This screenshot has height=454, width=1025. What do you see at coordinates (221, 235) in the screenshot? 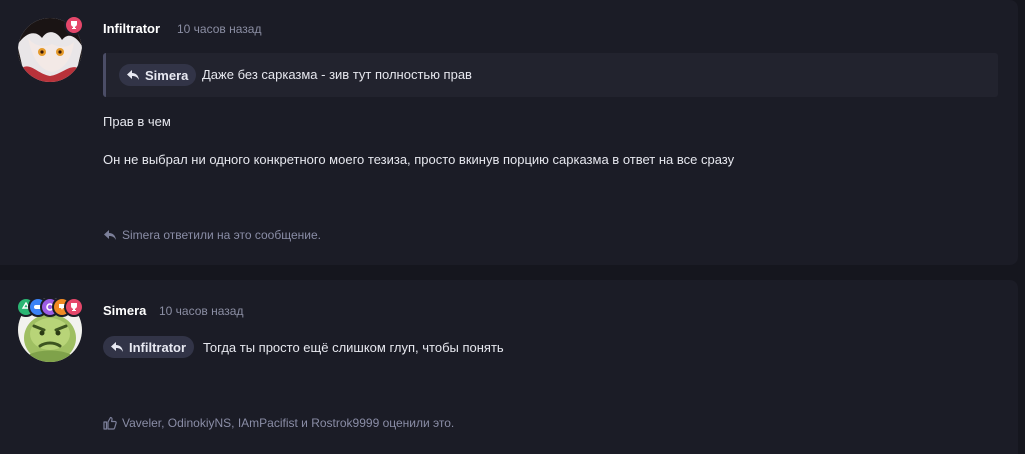
I see `reply-notice-text: Simera ответили на это сообщение.` at bounding box center [221, 235].